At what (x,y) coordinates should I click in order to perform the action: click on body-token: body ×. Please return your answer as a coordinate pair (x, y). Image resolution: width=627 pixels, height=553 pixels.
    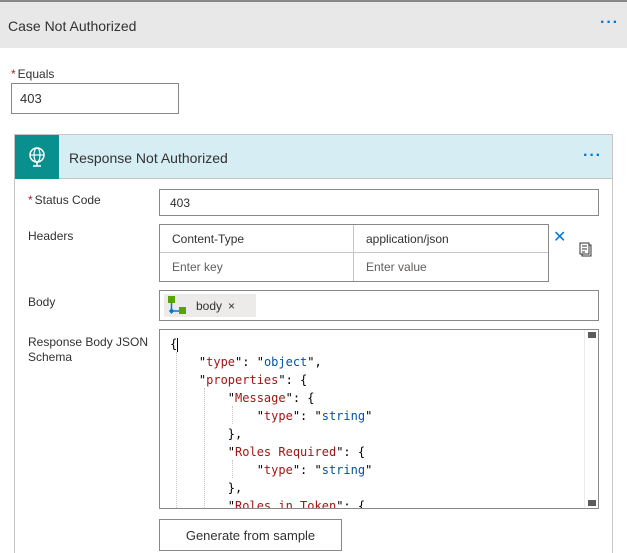
    Looking at the image, I should click on (210, 305).